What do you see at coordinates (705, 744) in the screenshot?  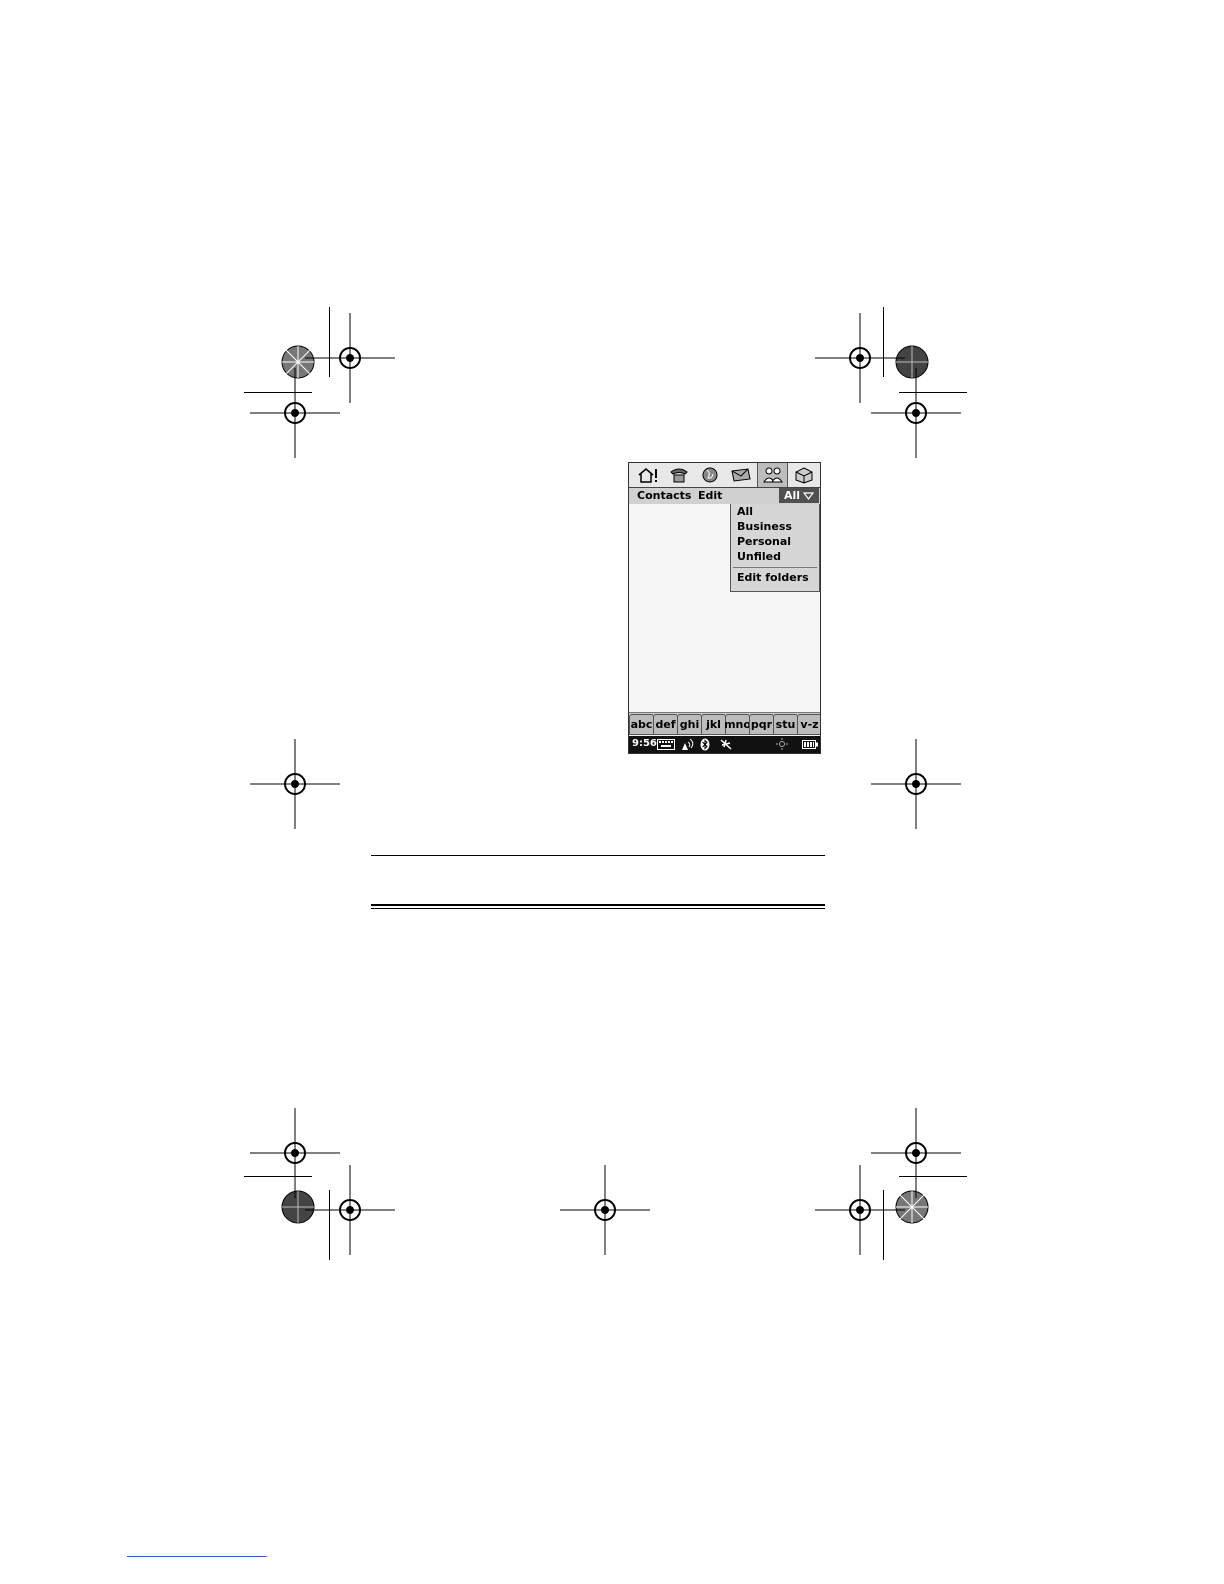 I see `bluetooth-icon` at bounding box center [705, 744].